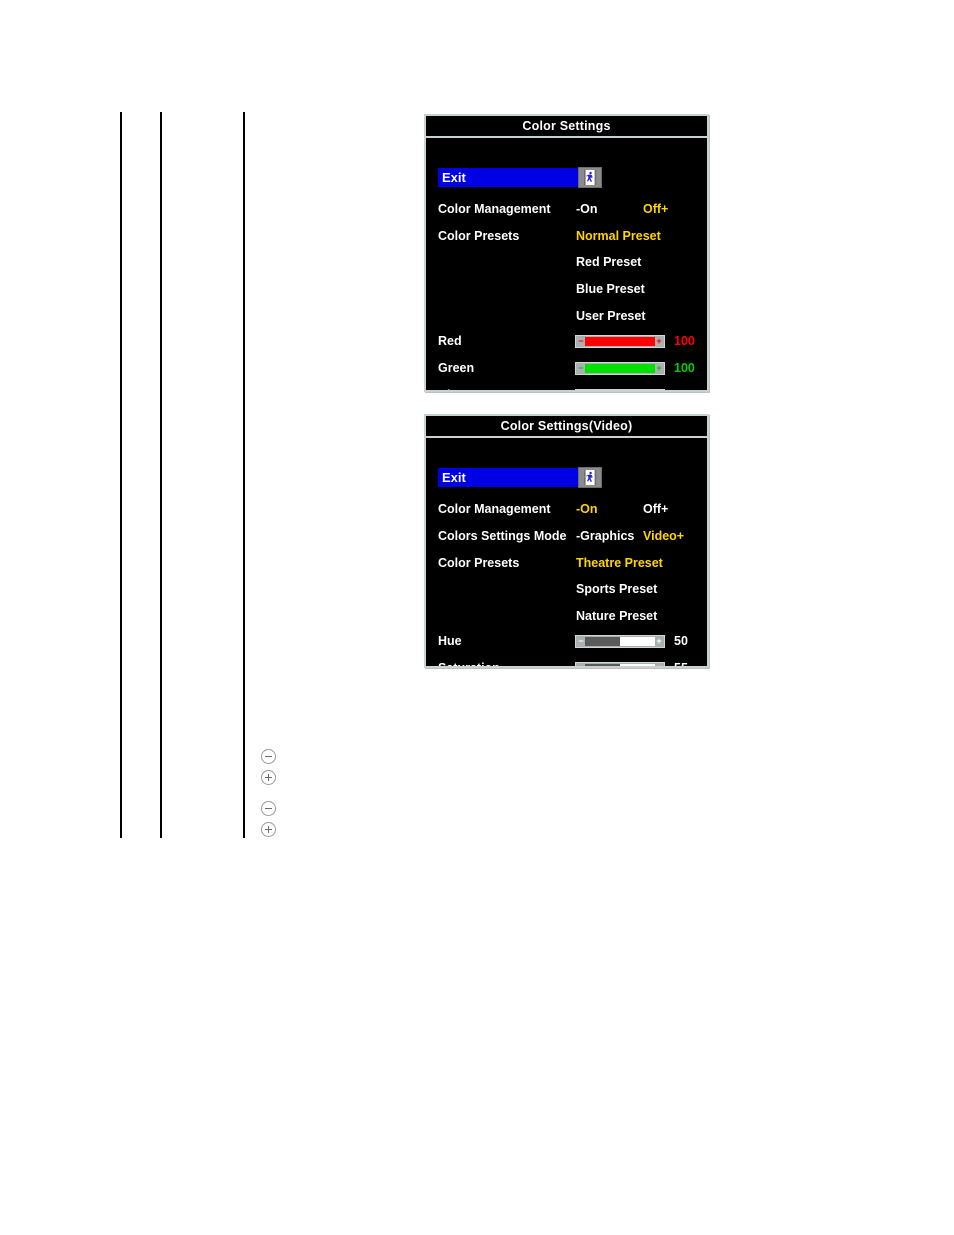  I want to click on saturation-slider-track, so click(620, 665).